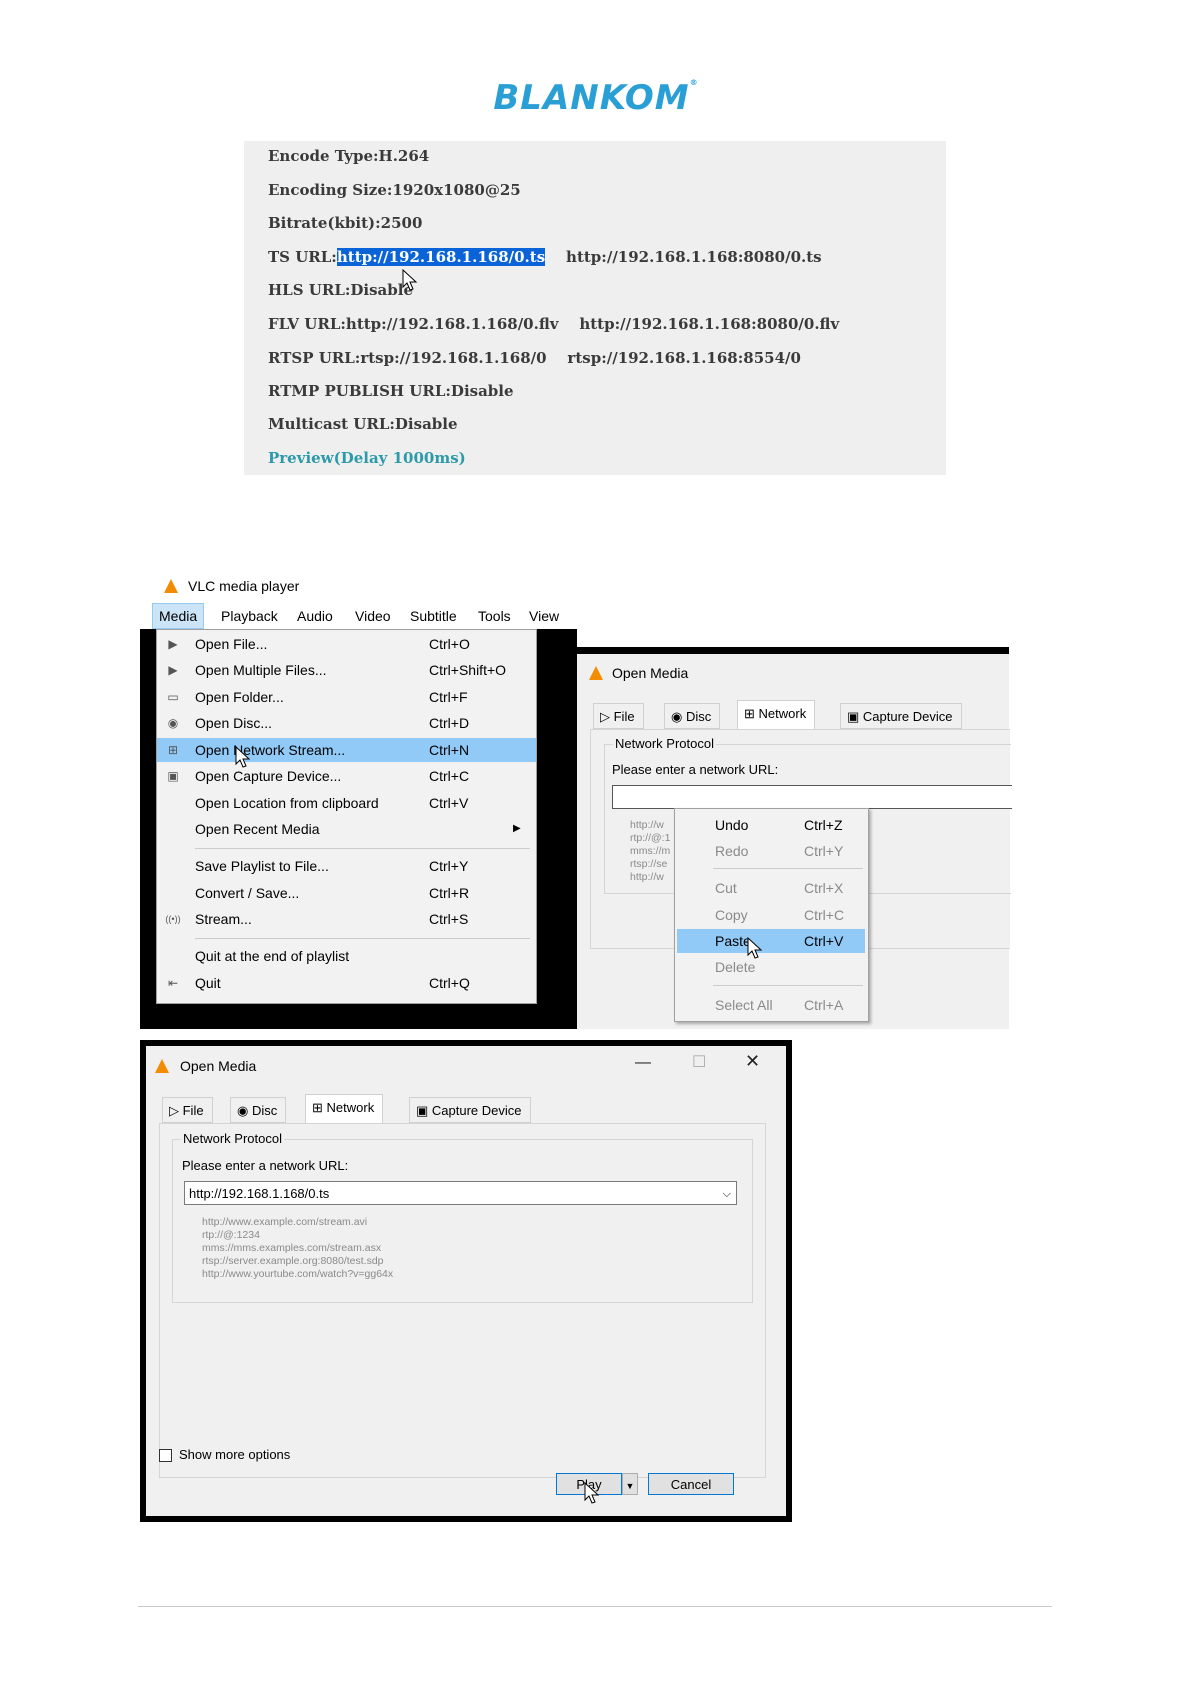  Describe the element at coordinates (812, 797) in the screenshot. I see `network-url-input` at that location.